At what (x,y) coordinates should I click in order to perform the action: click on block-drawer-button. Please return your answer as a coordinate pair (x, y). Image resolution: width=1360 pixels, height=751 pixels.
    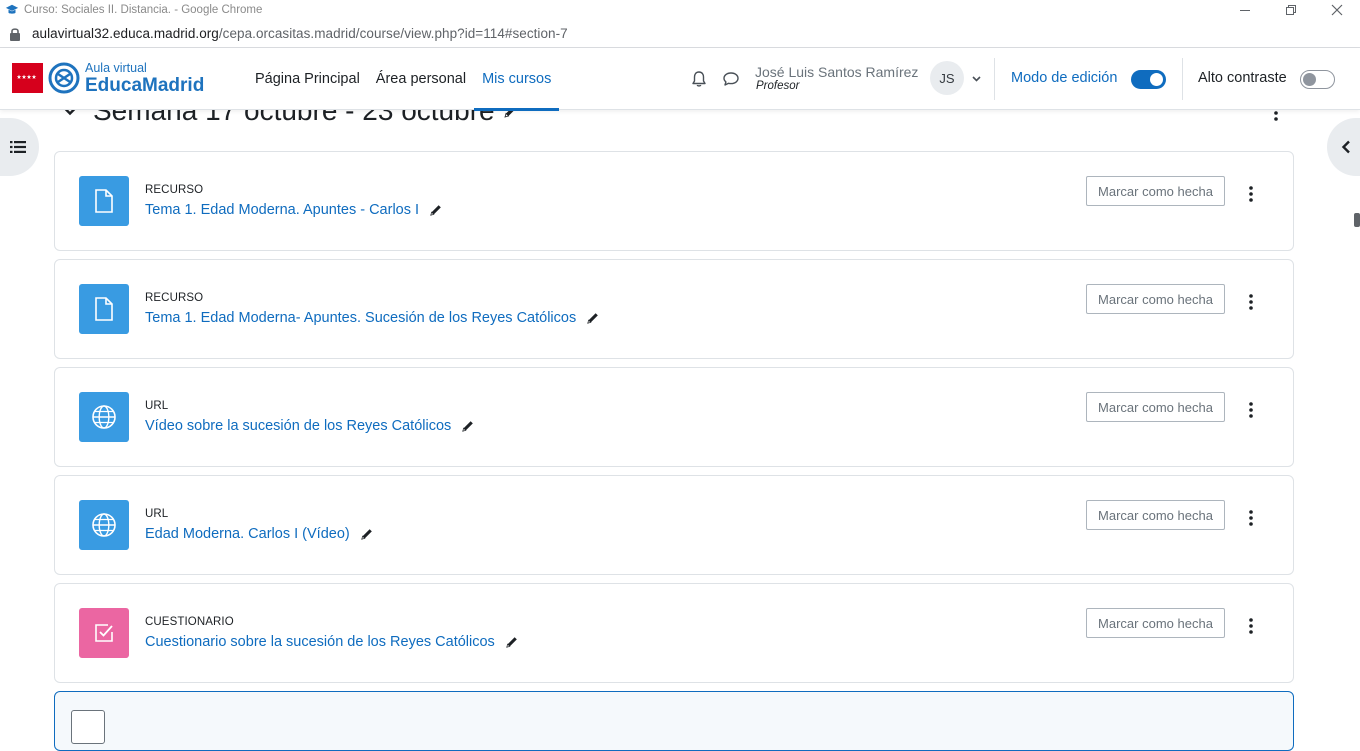
    Looking at the image, I should click on (1343, 147).